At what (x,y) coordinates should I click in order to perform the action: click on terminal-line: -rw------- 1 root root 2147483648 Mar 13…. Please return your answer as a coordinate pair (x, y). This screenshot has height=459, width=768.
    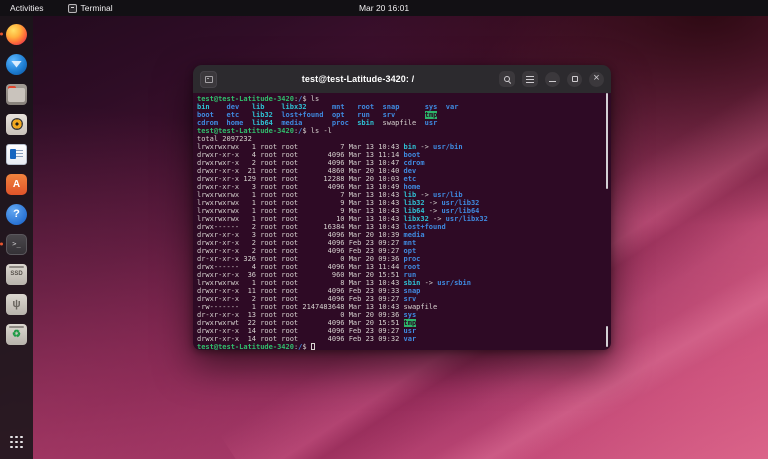
    Looking at the image, I should click on (317, 307).